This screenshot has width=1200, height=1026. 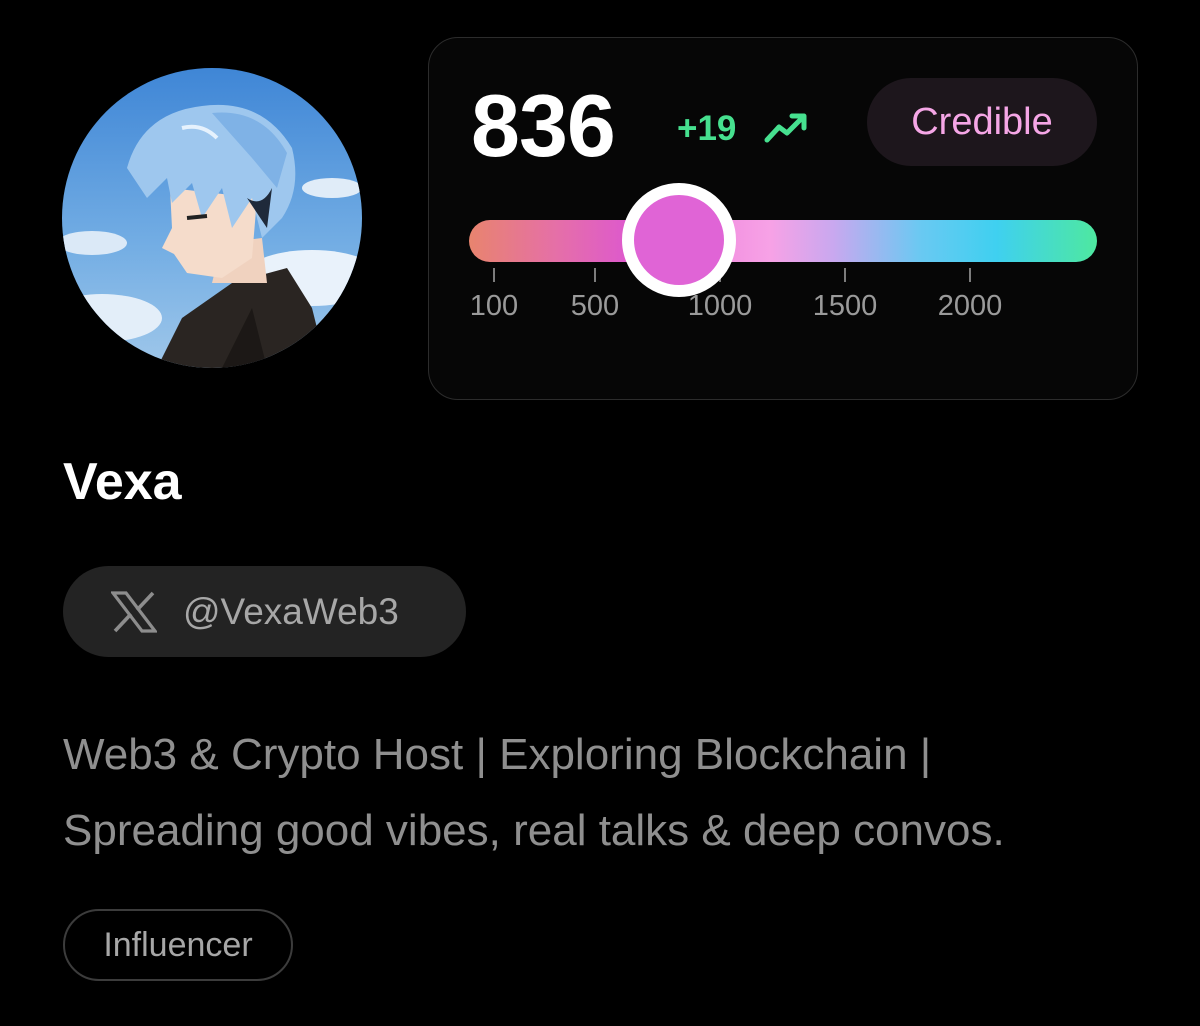 What do you see at coordinates (707, 128) in the screenshot?
I see `score-delta: +19` at bounding box center [707, 128].